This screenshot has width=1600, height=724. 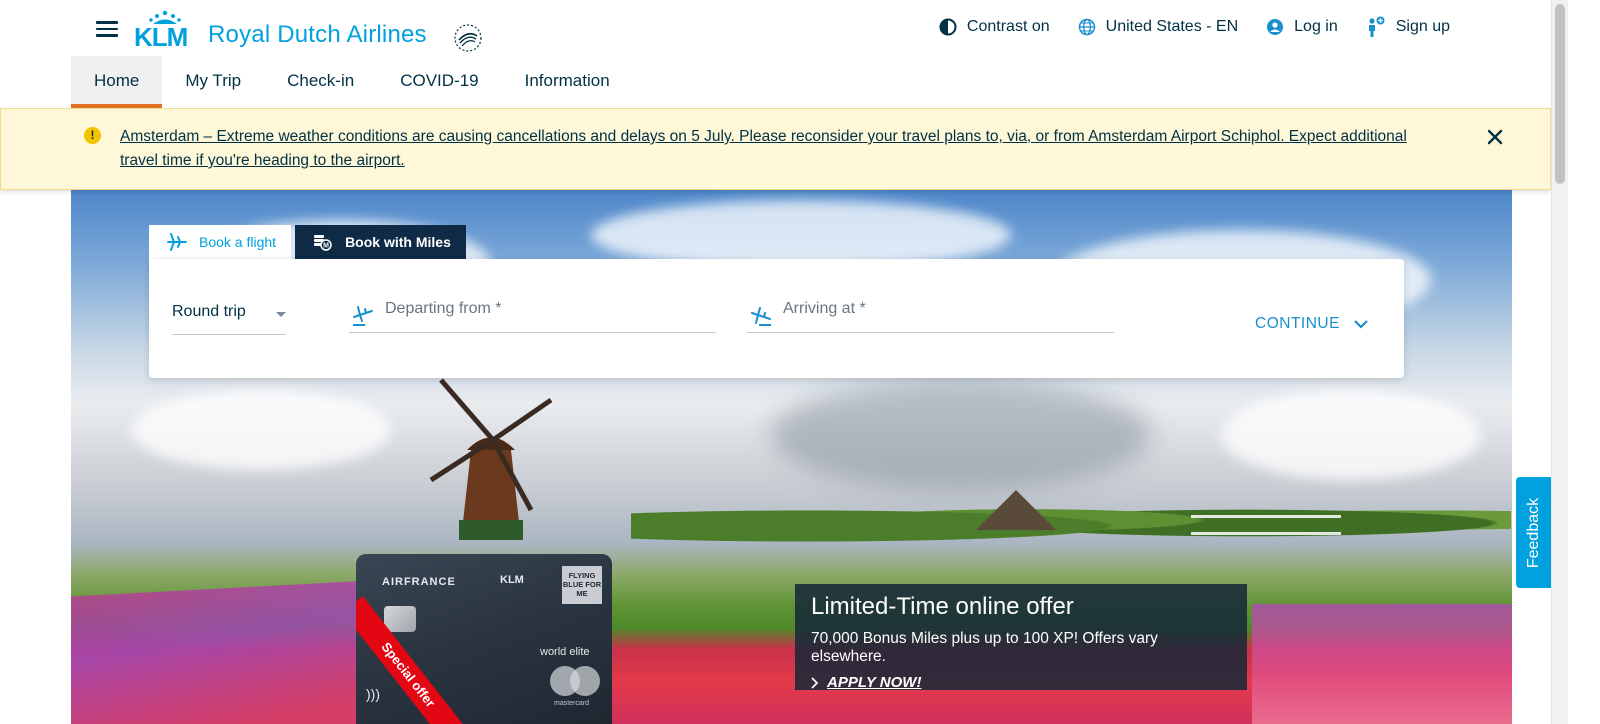 I want to click on skyteam-logo-icon, so click(x=468, y=38).